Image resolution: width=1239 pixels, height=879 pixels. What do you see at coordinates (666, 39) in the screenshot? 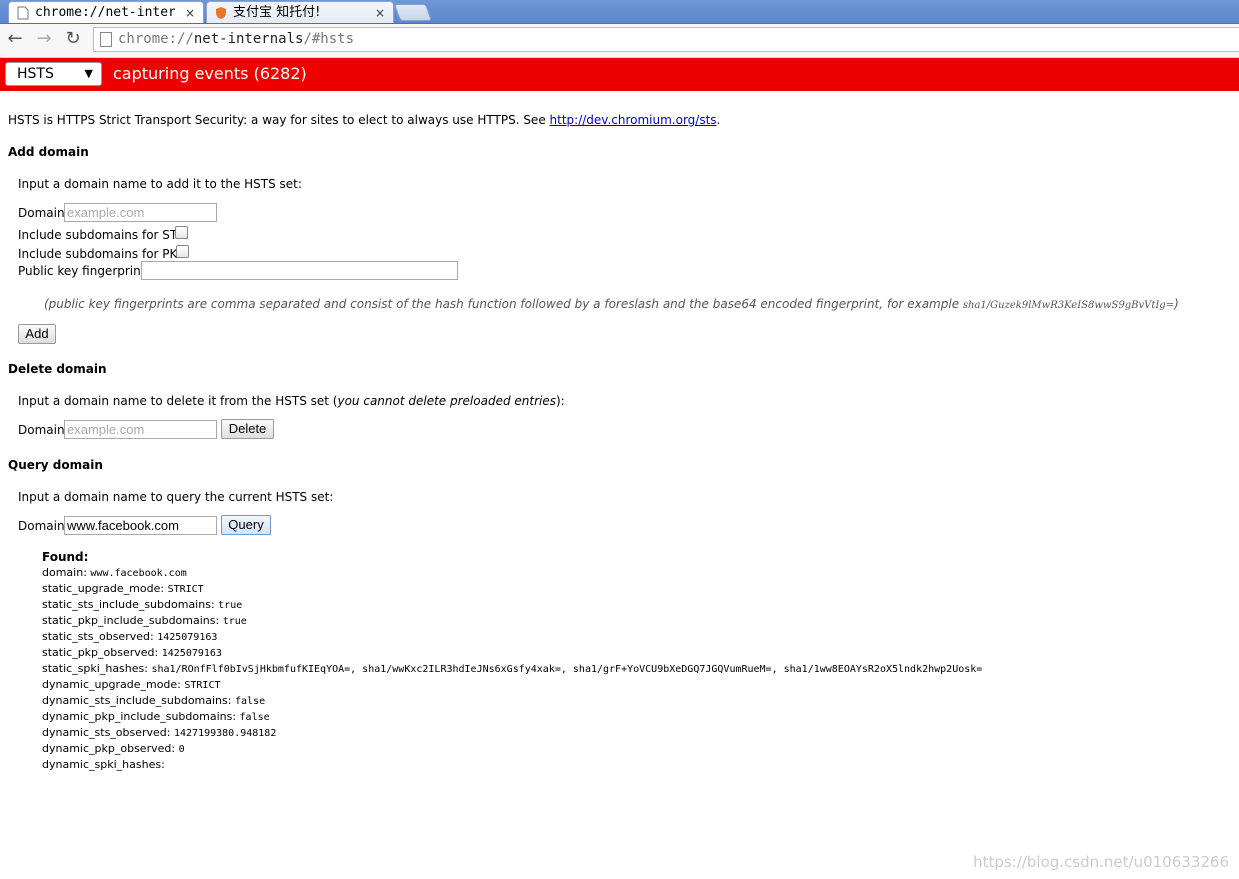
I see `address-bar: chrome://net-internals/#hsts` at bounding box center [666, 39].